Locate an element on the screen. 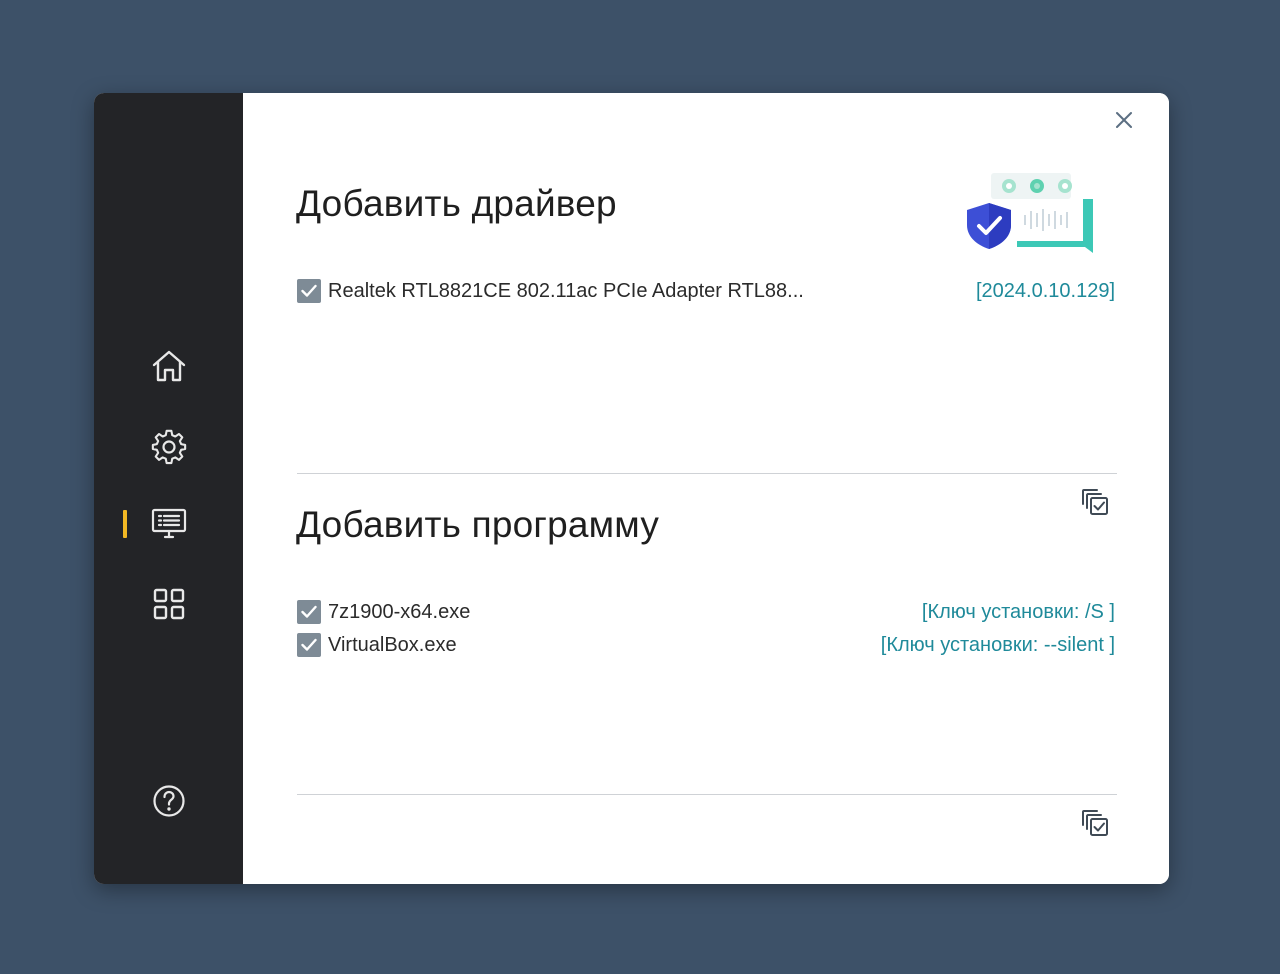  driver-shield-illustration is located at coordinates (1034, 217).